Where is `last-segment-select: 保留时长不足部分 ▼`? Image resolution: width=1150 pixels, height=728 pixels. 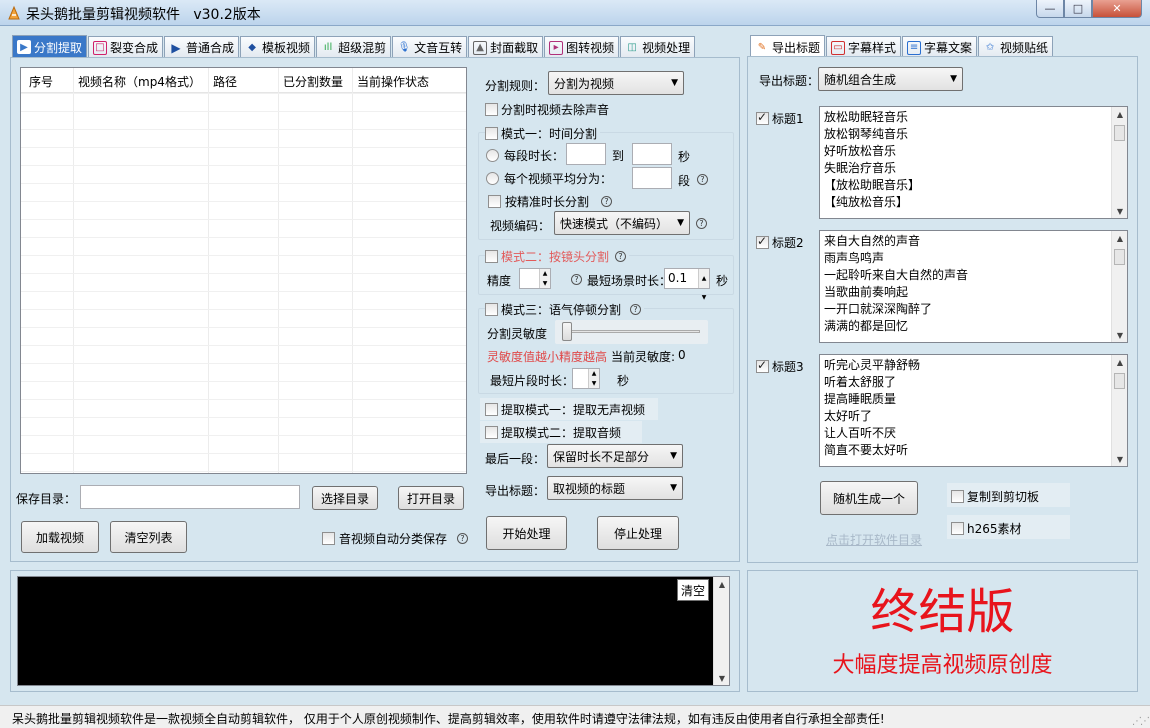
last-segment-select: 保留时长不足部分 ▼ is located at coordinates (615, 456).